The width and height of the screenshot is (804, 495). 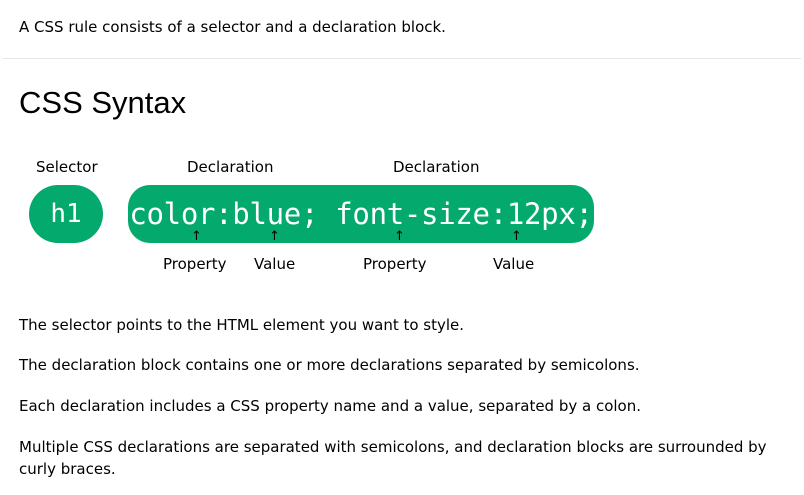 What do you see at coordinates (230, 167) in the screenshot?
I see `declaration-label-1: Declaration` at bounding box center [230, 167].